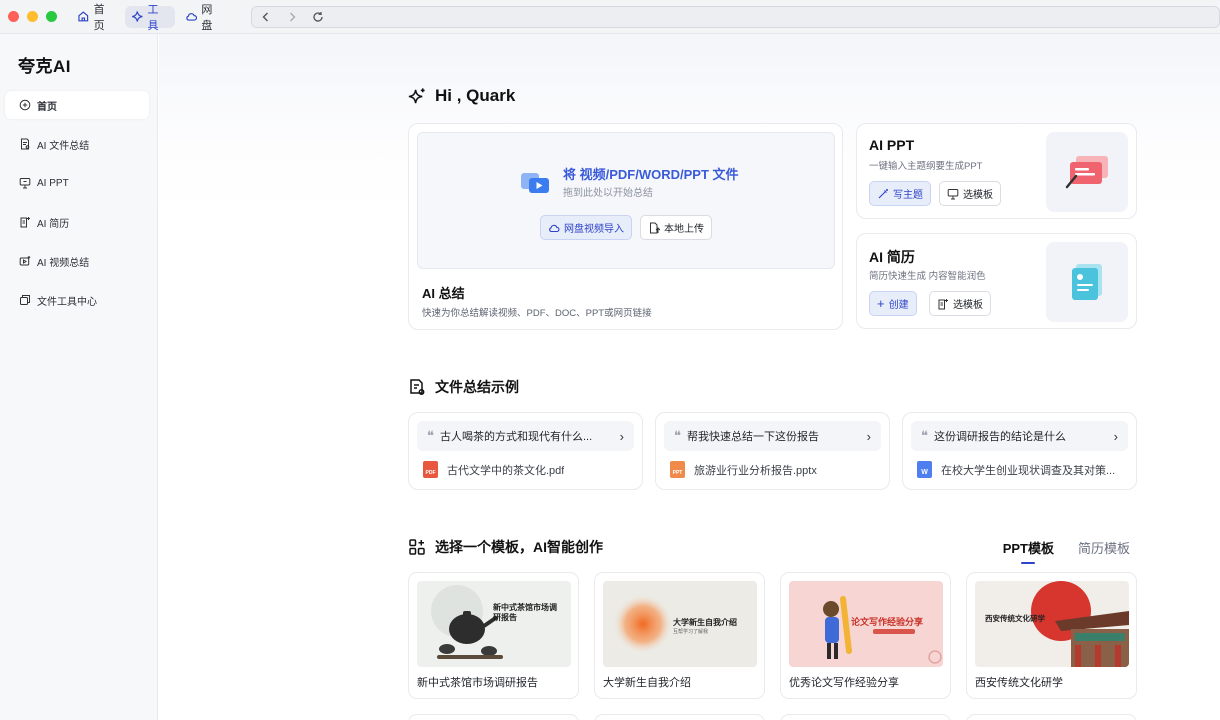 Image resolution: width=1220 pixels, height=720 pixels. I want to click on tab-home-label: 首页, so click(99, 17).